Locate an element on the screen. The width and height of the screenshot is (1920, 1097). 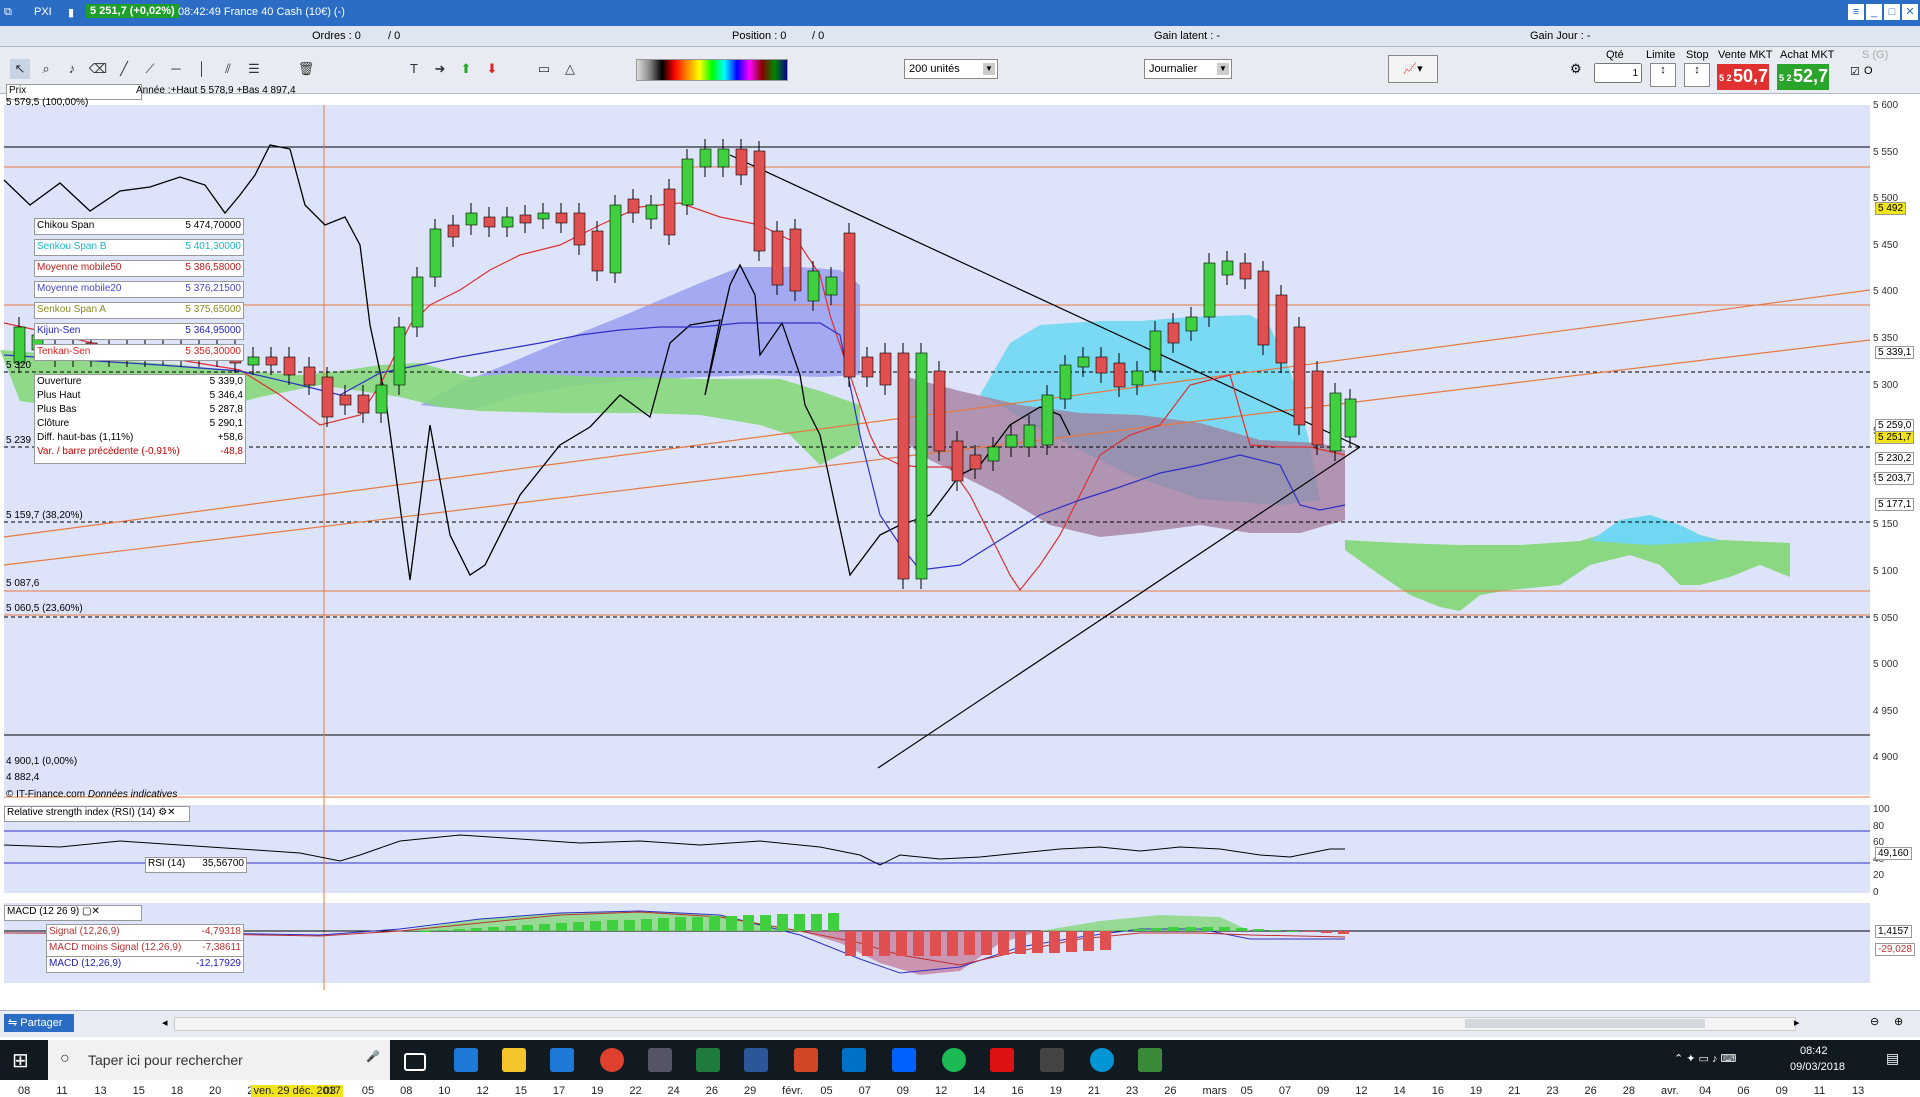
close-icon: ✕ is located at coordinates (1910, 12).